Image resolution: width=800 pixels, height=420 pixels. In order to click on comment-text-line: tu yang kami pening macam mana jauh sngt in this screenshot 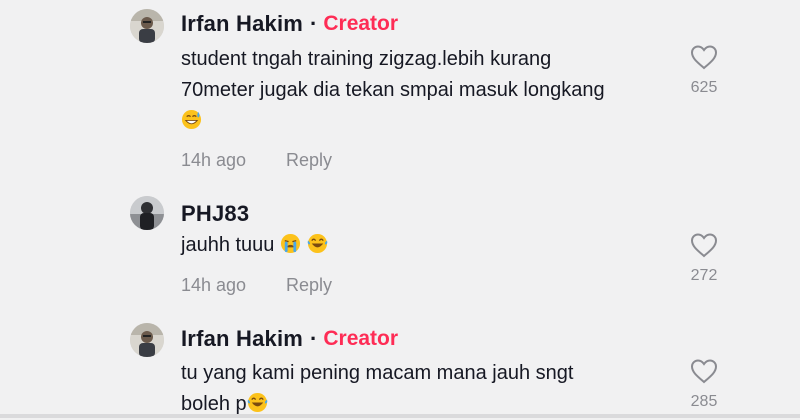, I will do `click(377, 373)`.